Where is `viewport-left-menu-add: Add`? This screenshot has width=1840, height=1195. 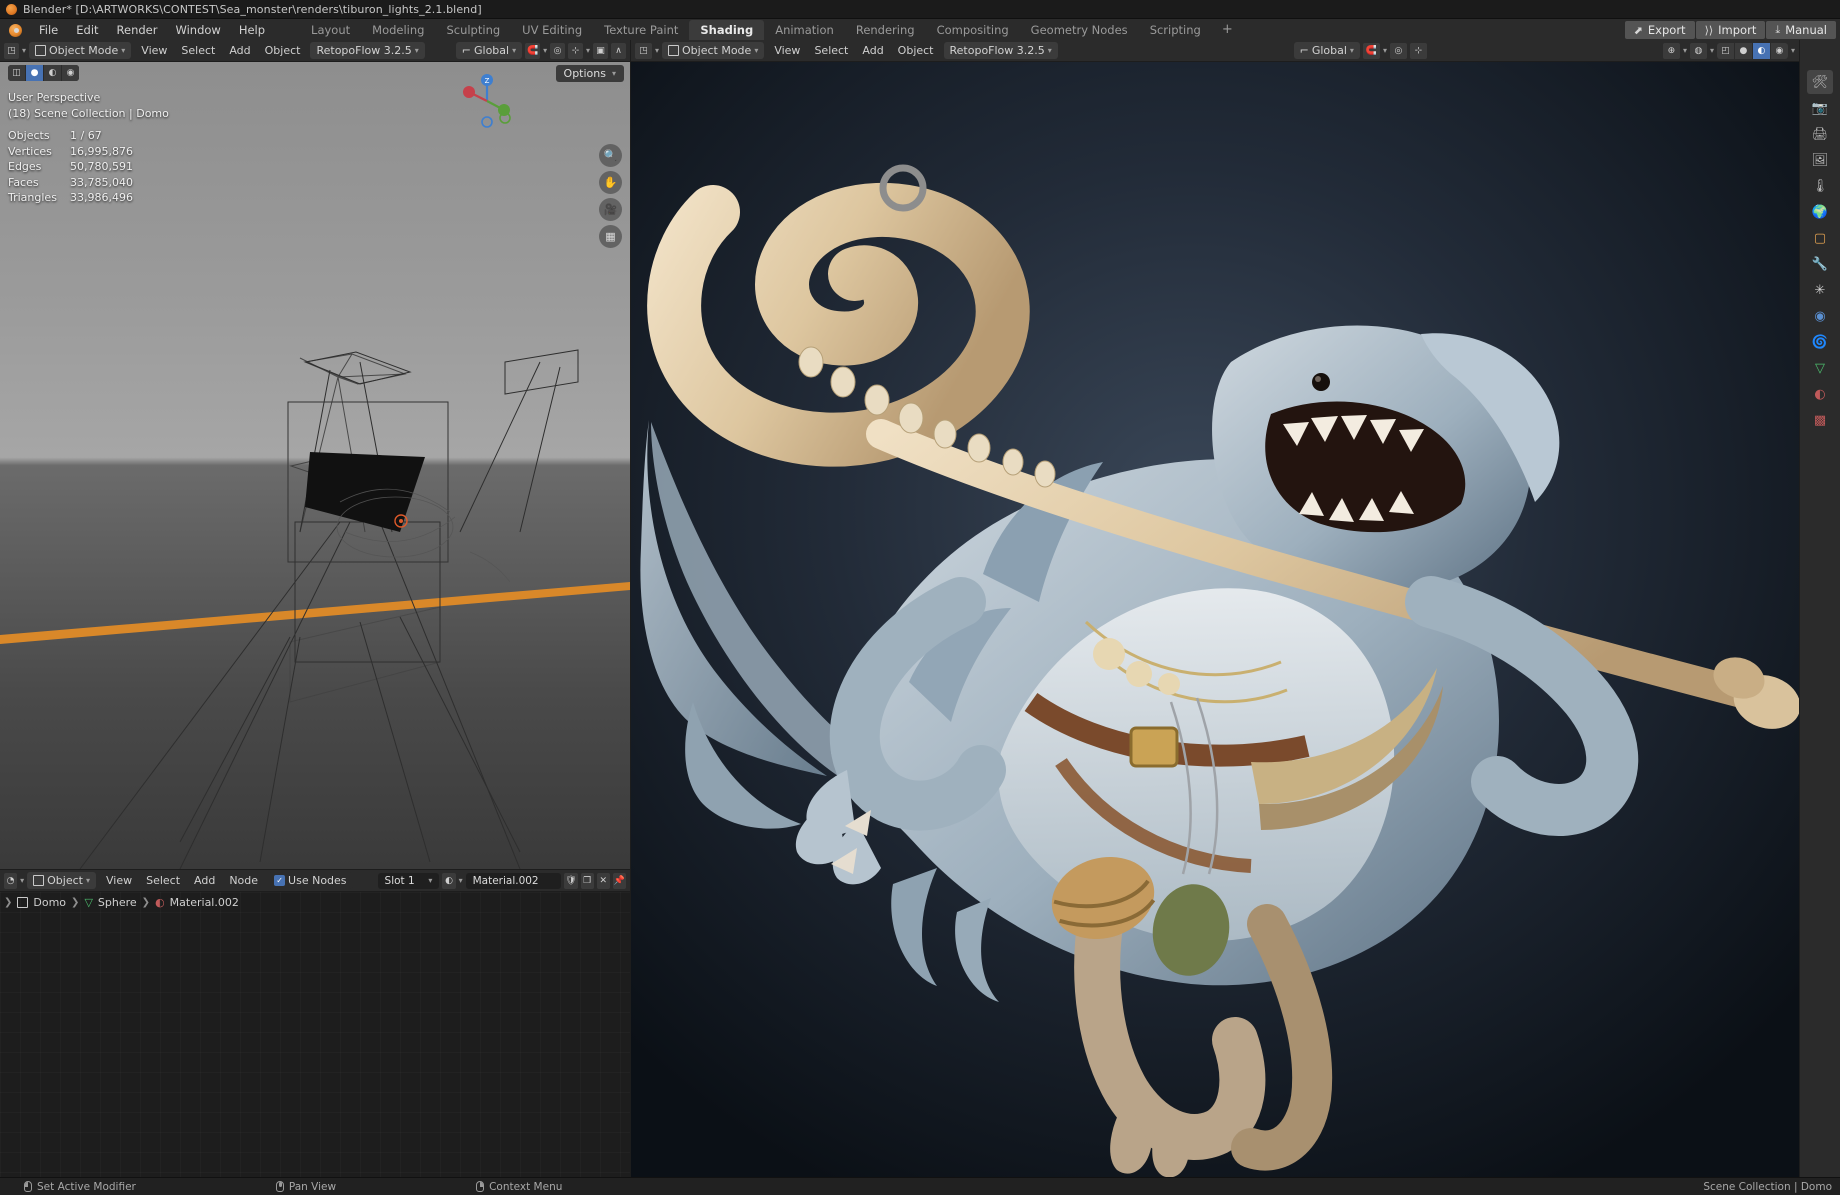
viewport-left-menu-add: Add is located at coordinates (239, 50).